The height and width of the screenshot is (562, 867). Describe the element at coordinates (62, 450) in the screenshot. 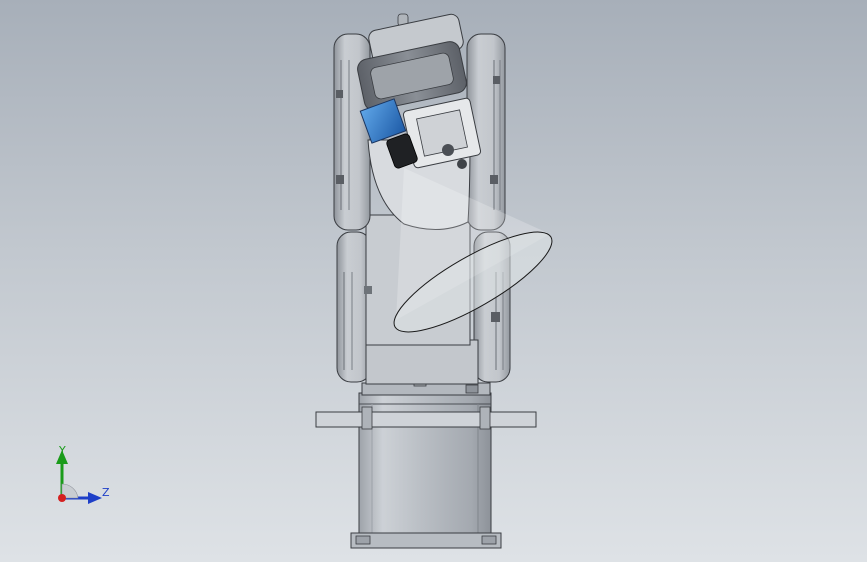

I see `y-axis-label: Y` at that location.